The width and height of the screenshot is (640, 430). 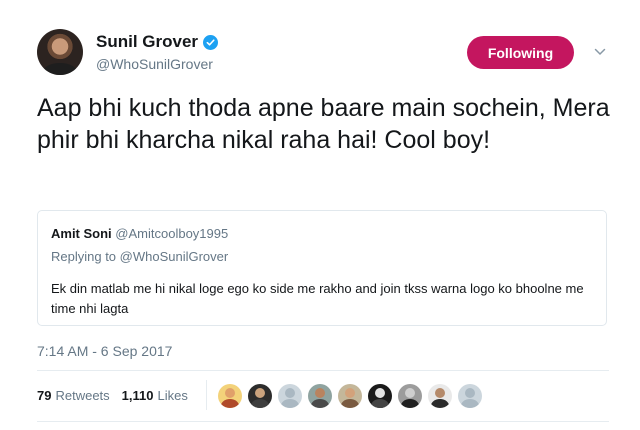 I want to click on quoted-header: Amit Soni @Amitcoolboy1995, so click(x=139, y=233).